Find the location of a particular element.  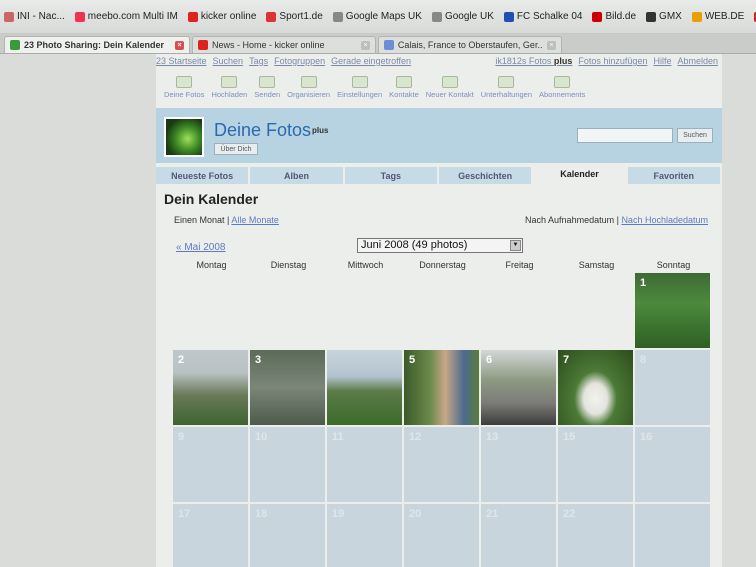

bookmark-item: meebo.com Multi IM is located at coordinates (126, 16).